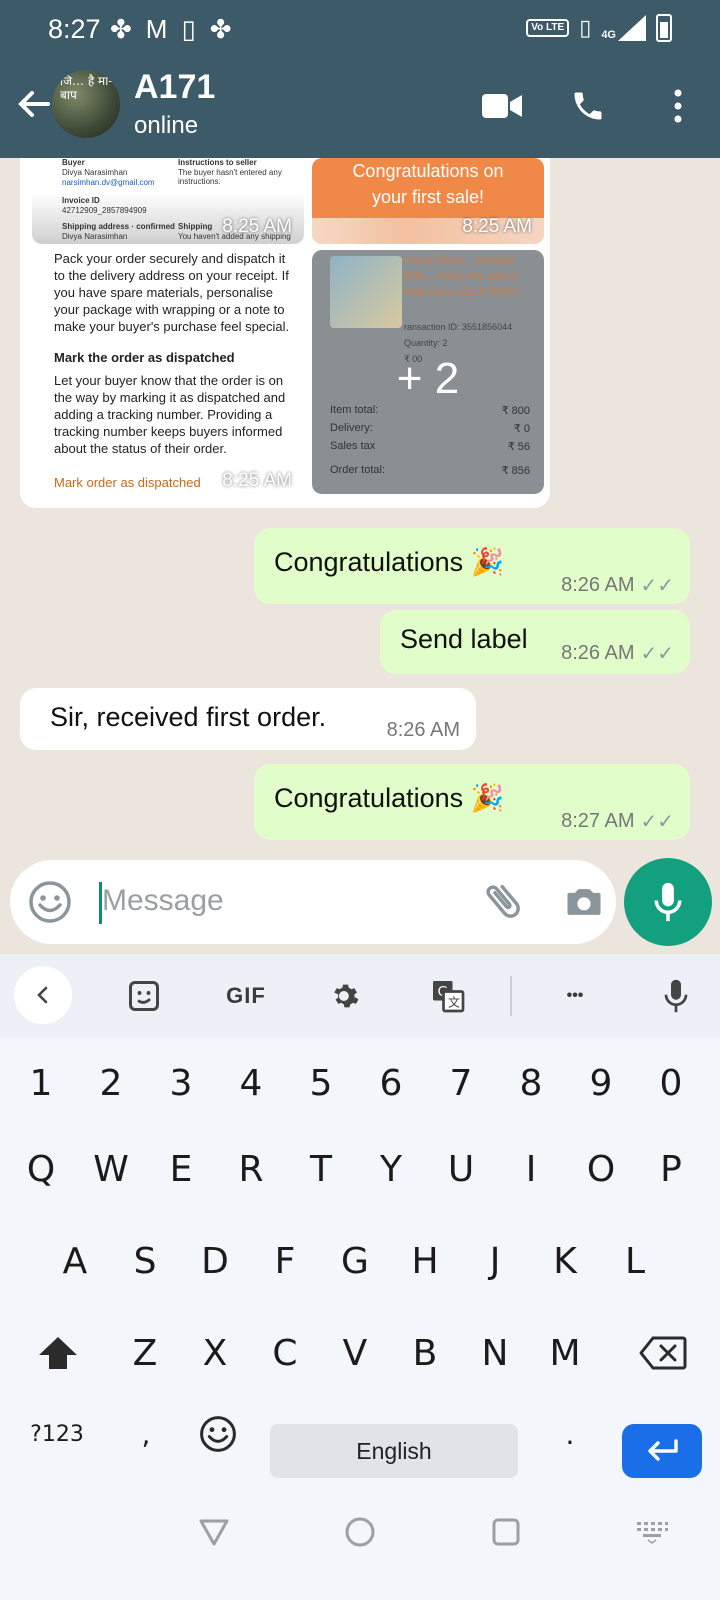 Image resolution: width=720 pixels, height=1600 pixels. What do you see at coordinates (391, 1169) in the screenshot?
I see `key-y: Y` at bounding box center [391, 1169].